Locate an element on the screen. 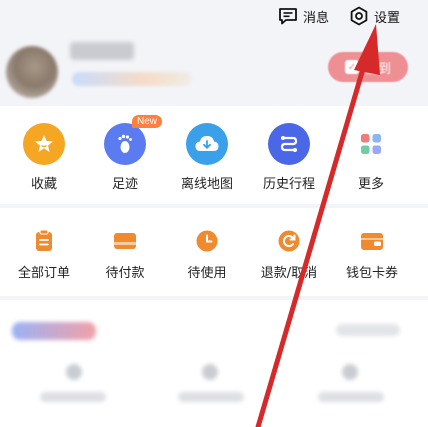 Image resolution: width=428 pixels, height=427 pixels. order-all: 全部订单 is located at coordinates (44, 254).